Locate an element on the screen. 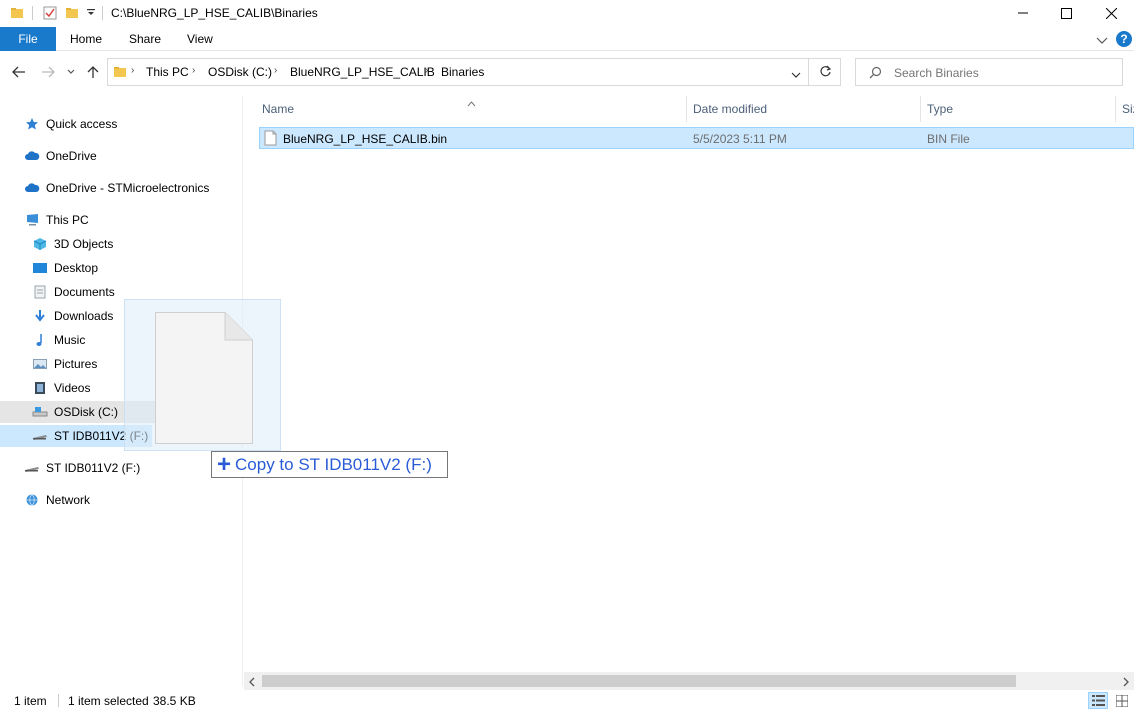 The height and width of the screenshot is (711, 1134). sort-ascending-icon is located at coordinates (471, 103).